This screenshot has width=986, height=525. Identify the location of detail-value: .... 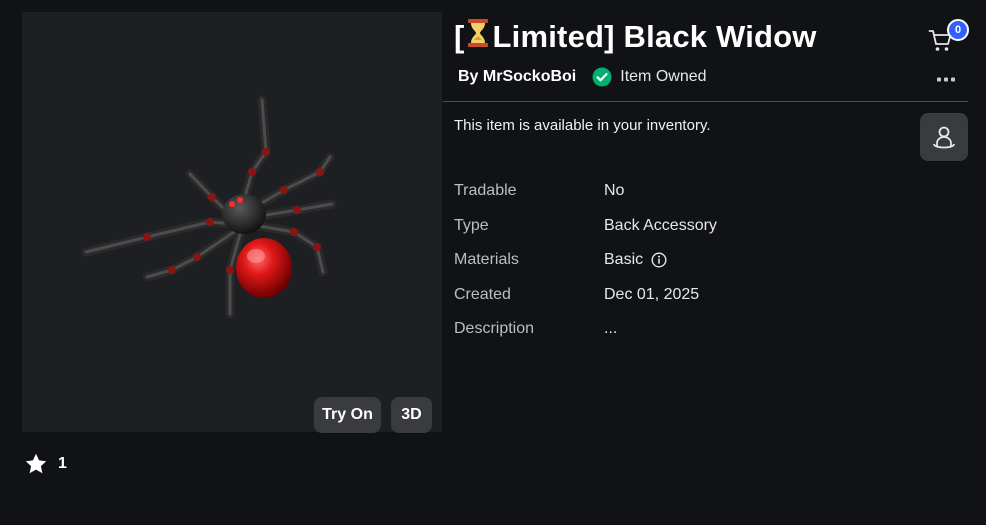
(611, 329).